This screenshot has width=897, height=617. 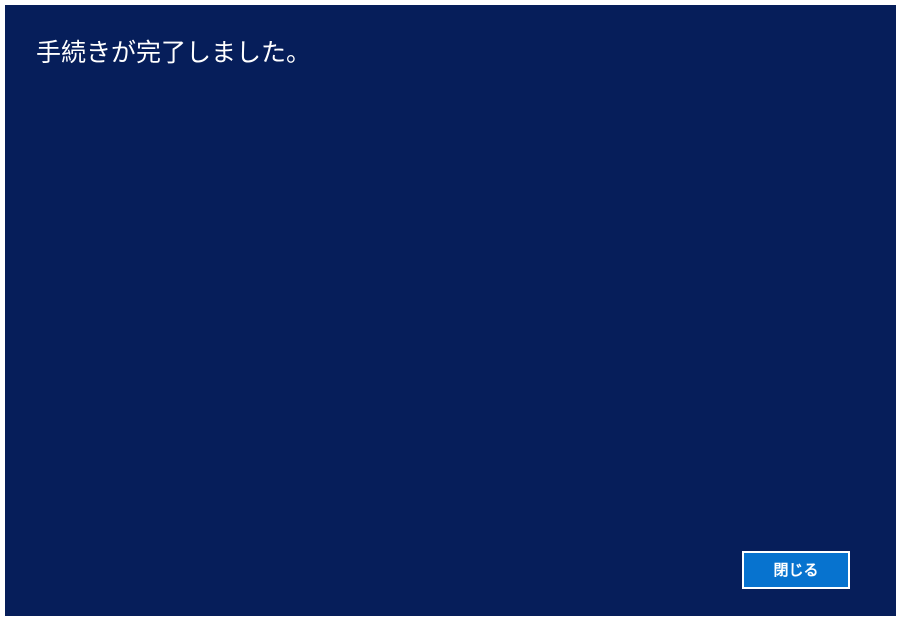 What do you see at coordinates (174, 52) in the screenshot?
I see `dialog-title: 手続きが完了しました。` at bounding box center [174, 52].